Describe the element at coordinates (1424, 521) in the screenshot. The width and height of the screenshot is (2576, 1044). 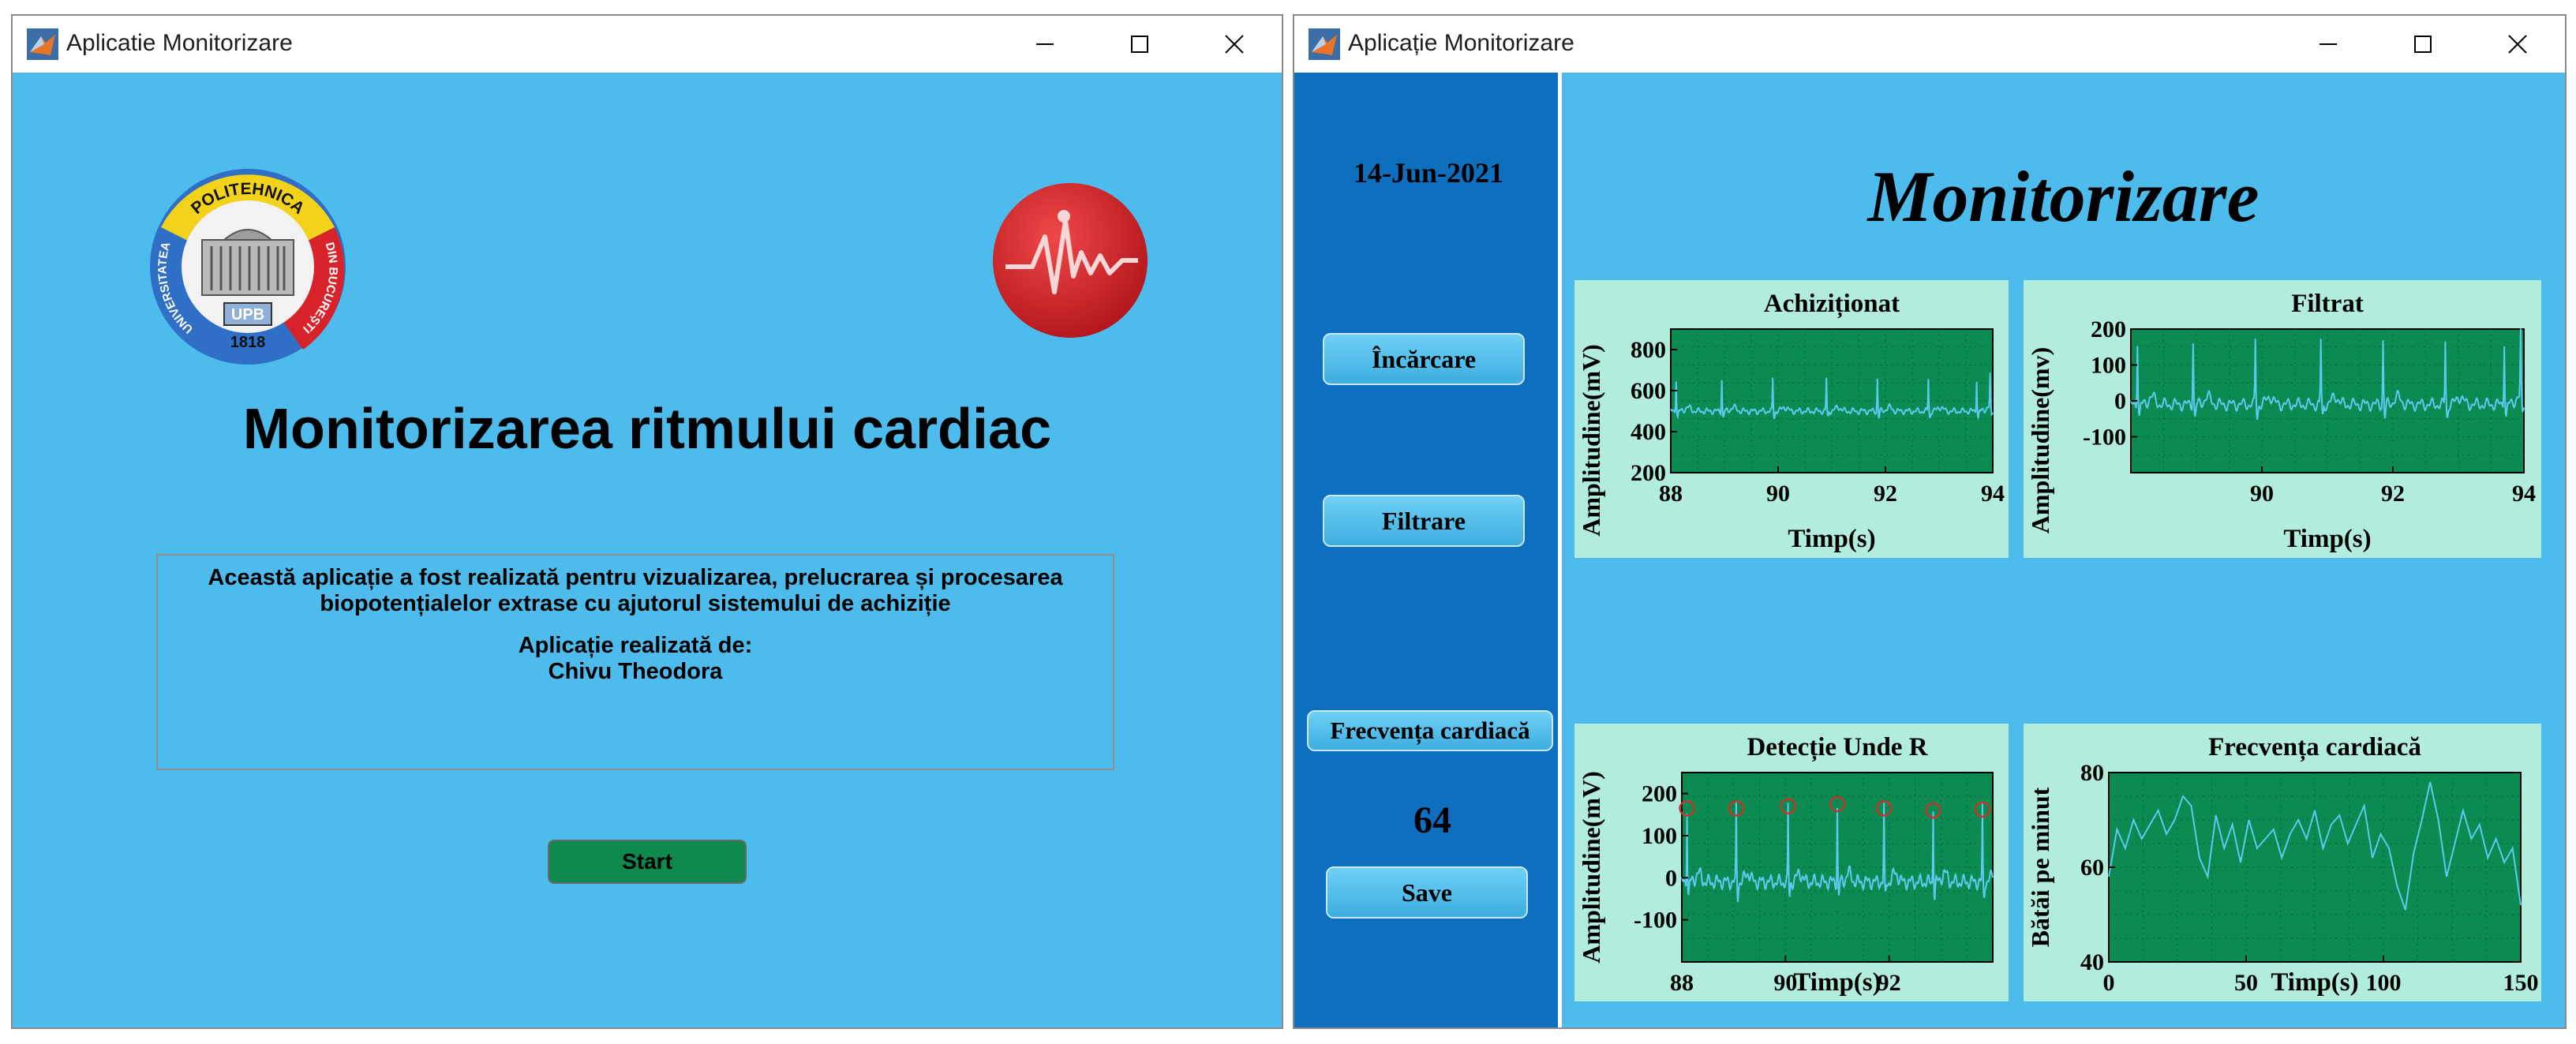
I see `filter-button: Filtrare` at that location.